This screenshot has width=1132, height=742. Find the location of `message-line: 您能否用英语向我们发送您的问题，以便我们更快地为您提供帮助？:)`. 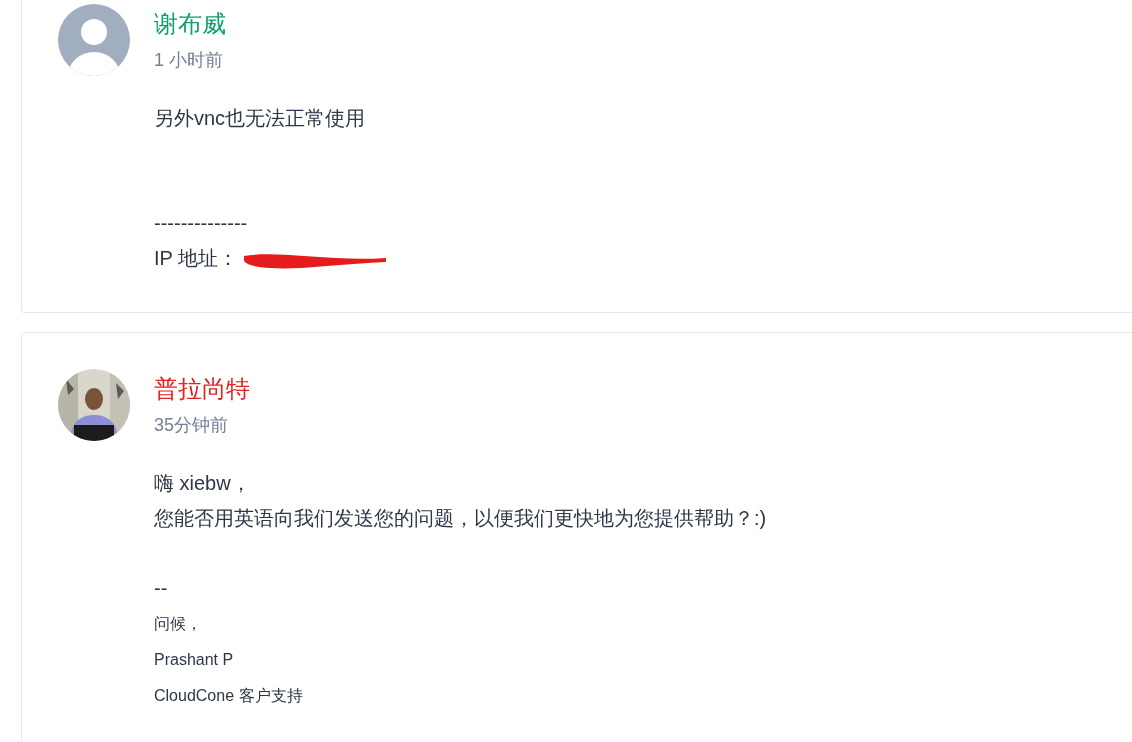

message-line: 您能否用英语向我们发送您的问题，以便我们更快地为您提供帮助？:) is located at coordinates (460, 518).